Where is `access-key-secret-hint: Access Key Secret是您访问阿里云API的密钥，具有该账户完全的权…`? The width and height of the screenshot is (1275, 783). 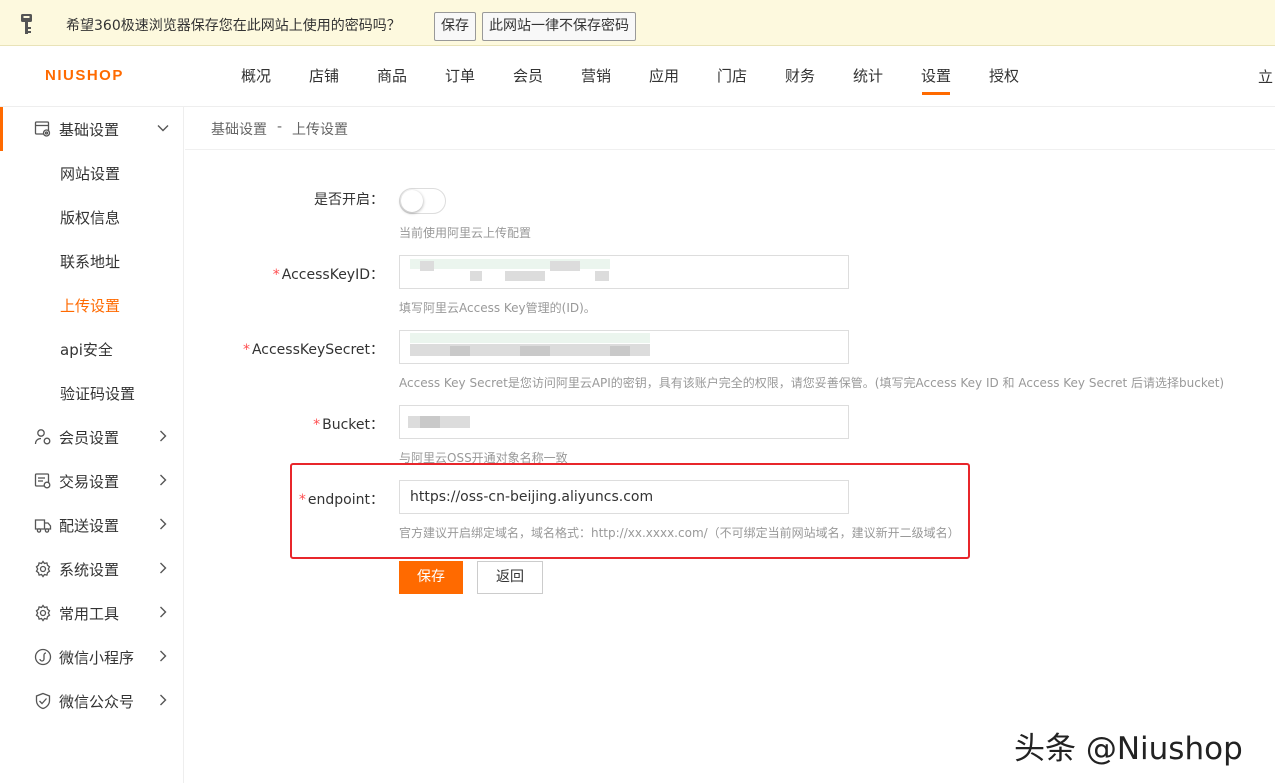
access-key-secret-hint: Access Key Secret是您访问阿里云API的密钥，具有该账户完全的权… is located at coordinates (812, 383).